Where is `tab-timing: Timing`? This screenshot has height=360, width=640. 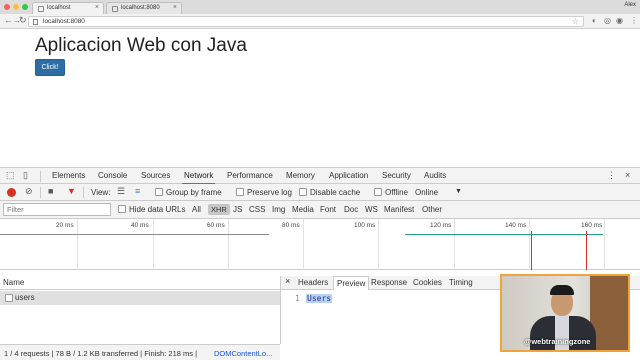
tab-timing: Timing is located at coordinates (461, 282).